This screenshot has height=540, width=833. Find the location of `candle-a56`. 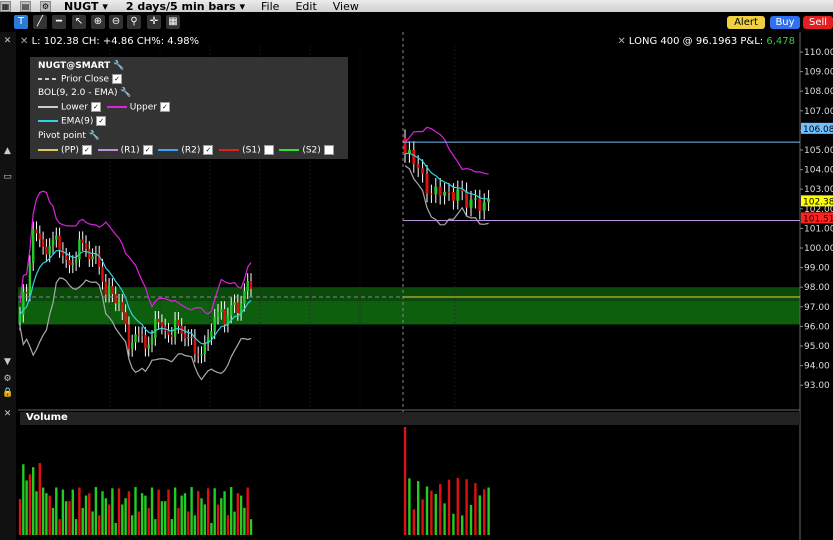

candle-a56 is located at coordinates (204, 349).